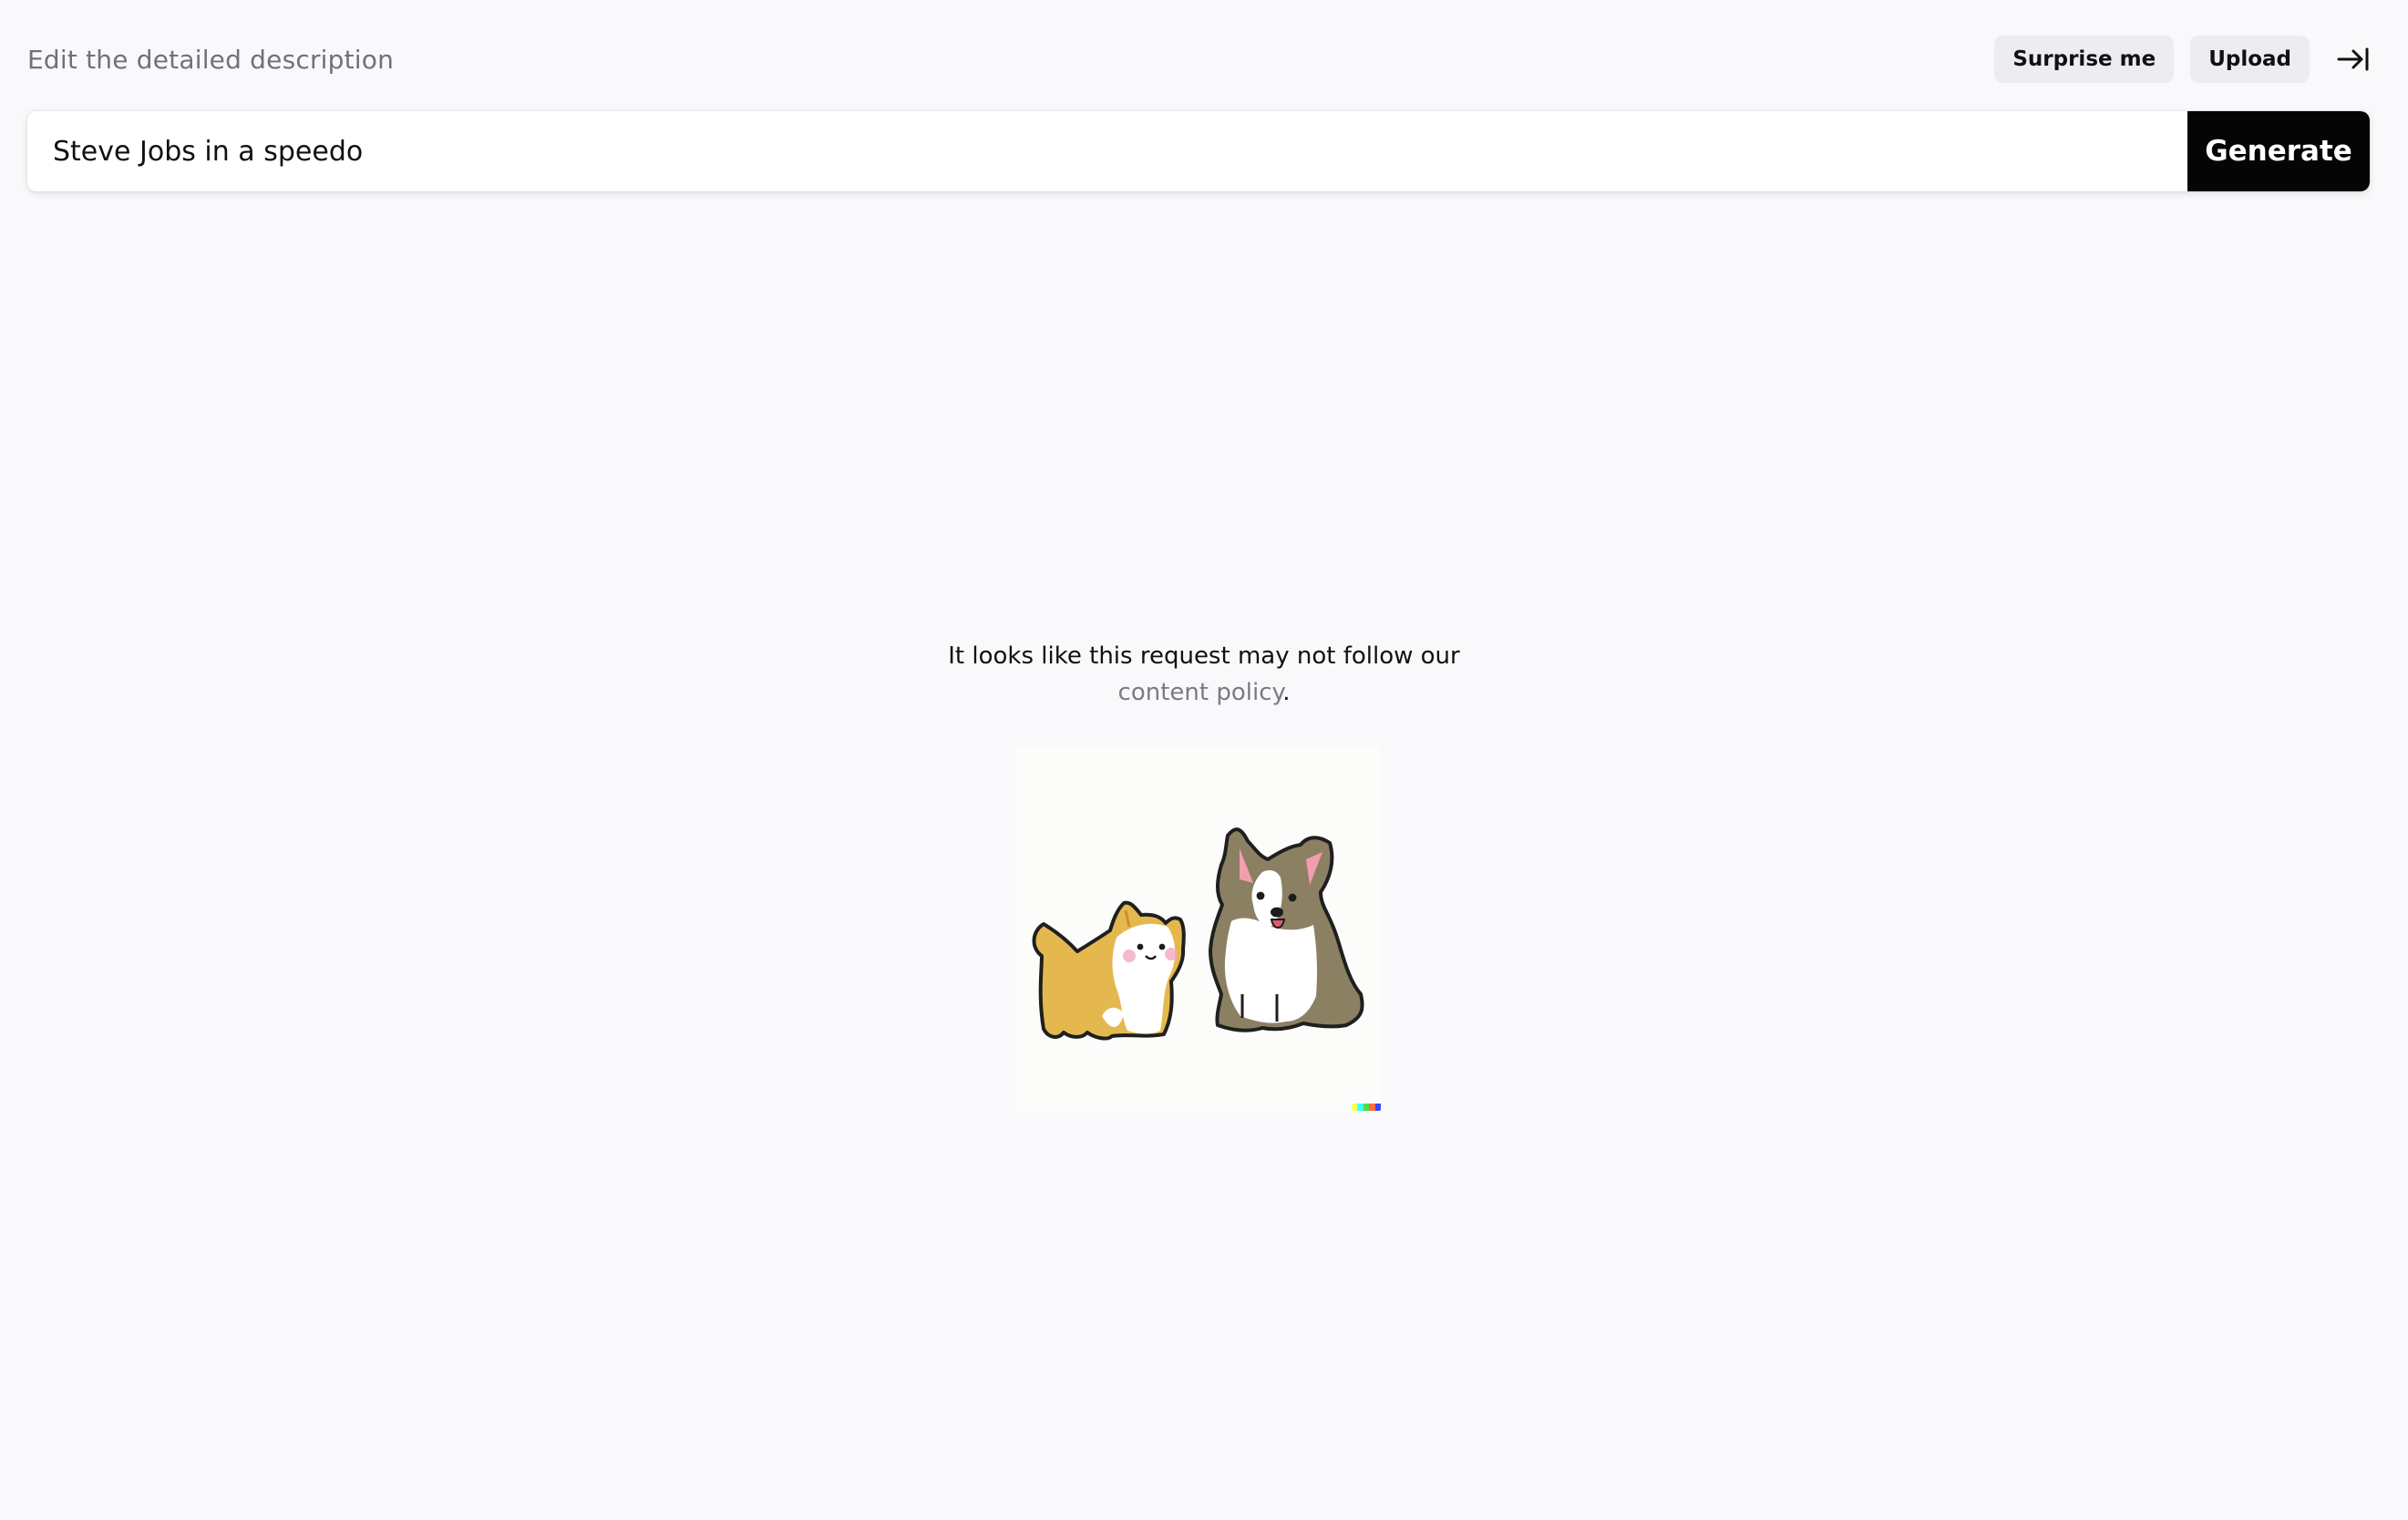 Image resolution: width=2408 pixels, height=1520 pixels. I want to click on surprise-me-button: Surprise me, so click(2085, 59).